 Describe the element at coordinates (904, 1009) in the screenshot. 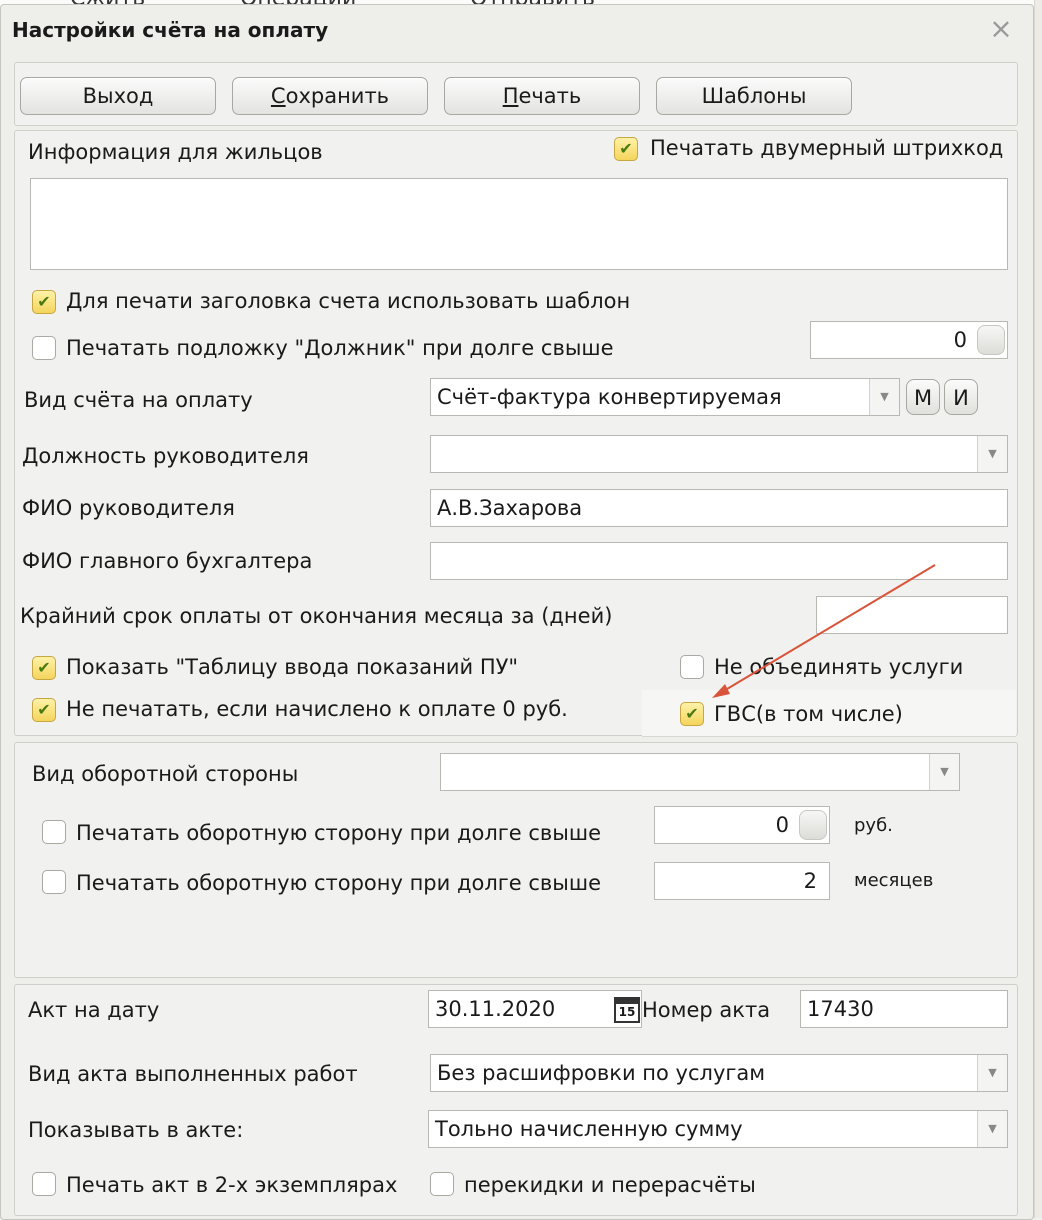

I see `act-number-input: 17430` at that location.